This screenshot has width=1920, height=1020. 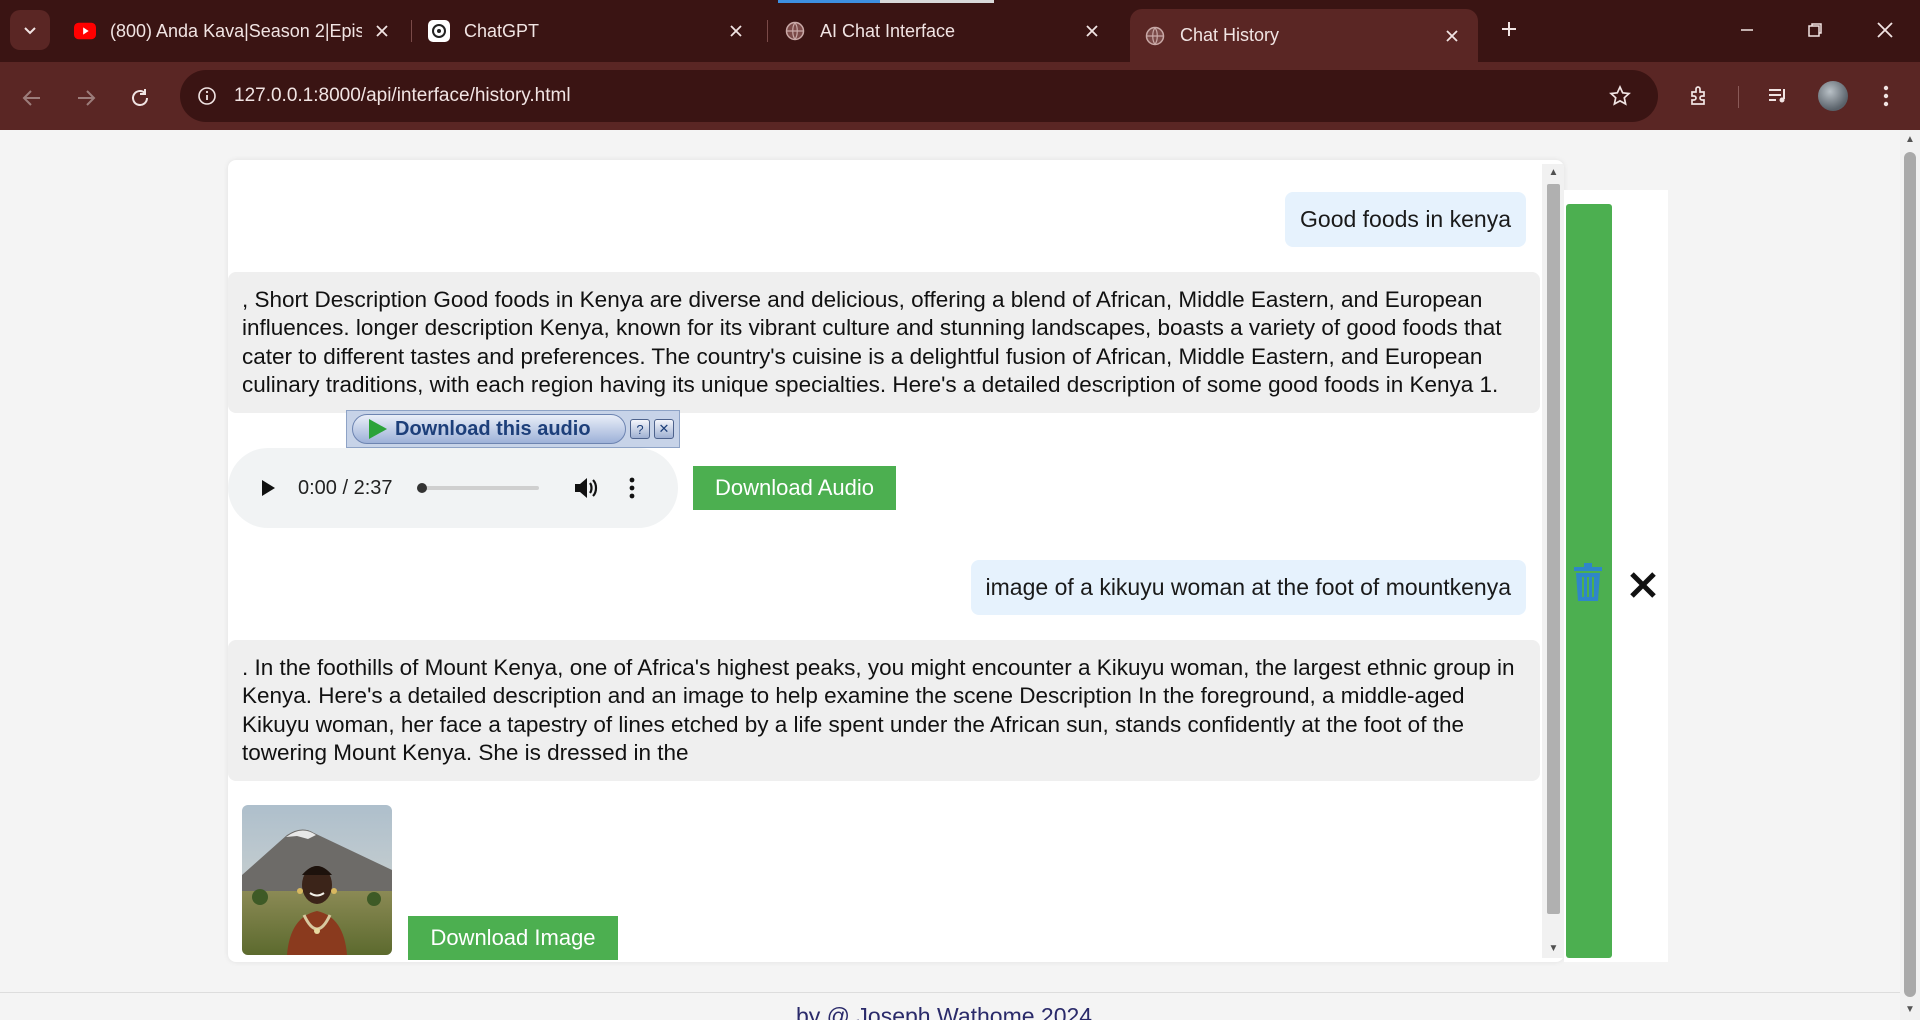 I want to click on extension-label: Download this audio, so click(x=493, y=428).